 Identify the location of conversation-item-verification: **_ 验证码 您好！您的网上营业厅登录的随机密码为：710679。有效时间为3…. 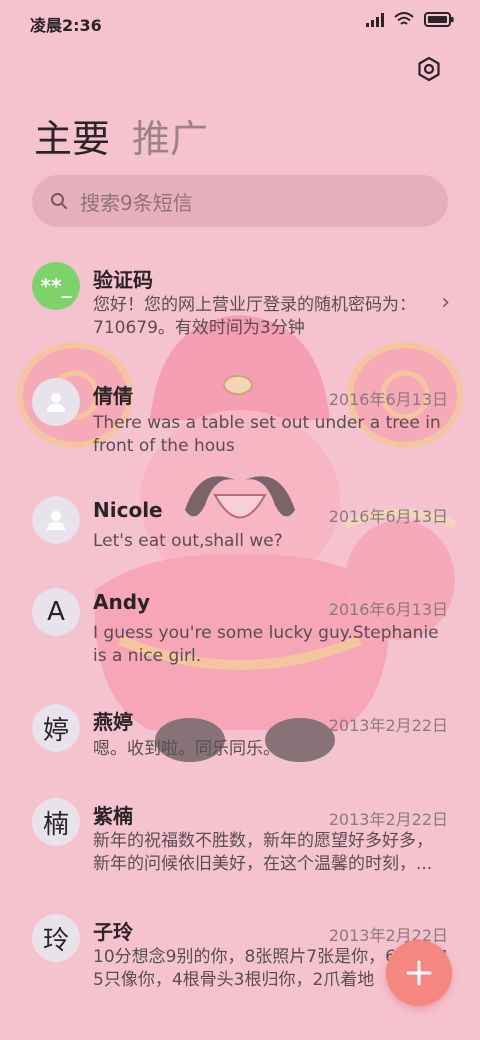
(240, 302).